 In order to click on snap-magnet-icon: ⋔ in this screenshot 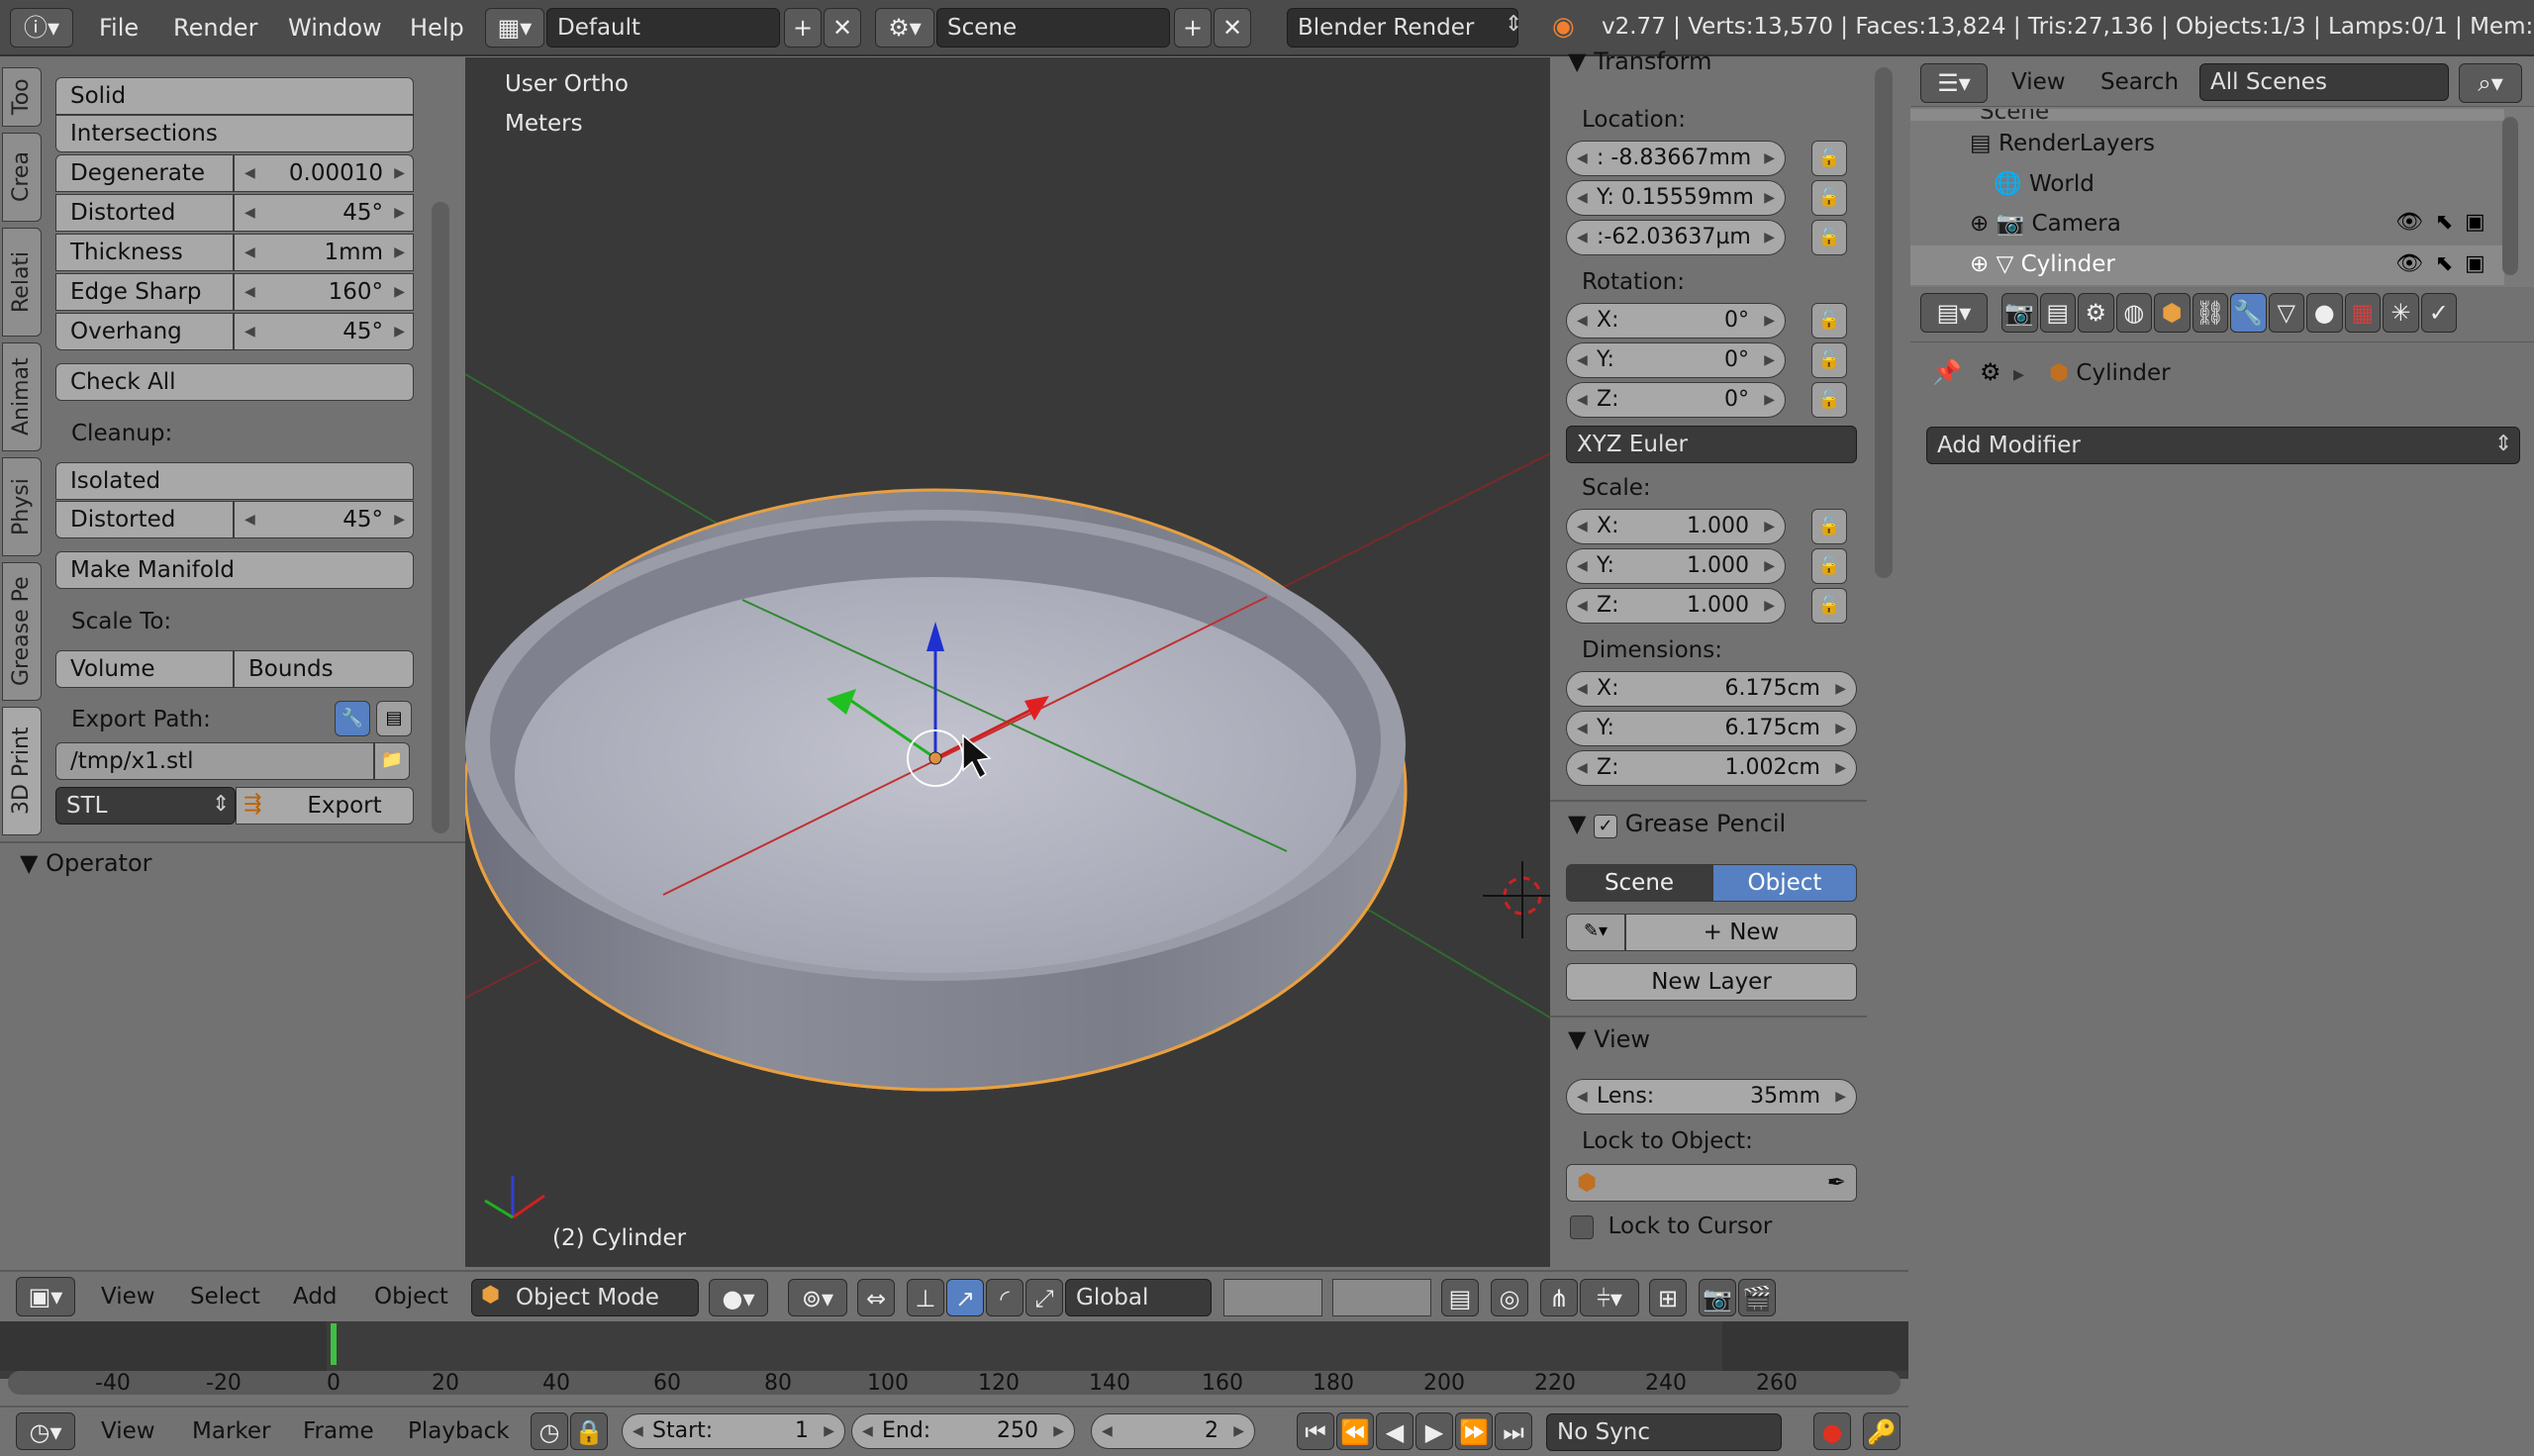, I will do `click(1559, 1297)`.